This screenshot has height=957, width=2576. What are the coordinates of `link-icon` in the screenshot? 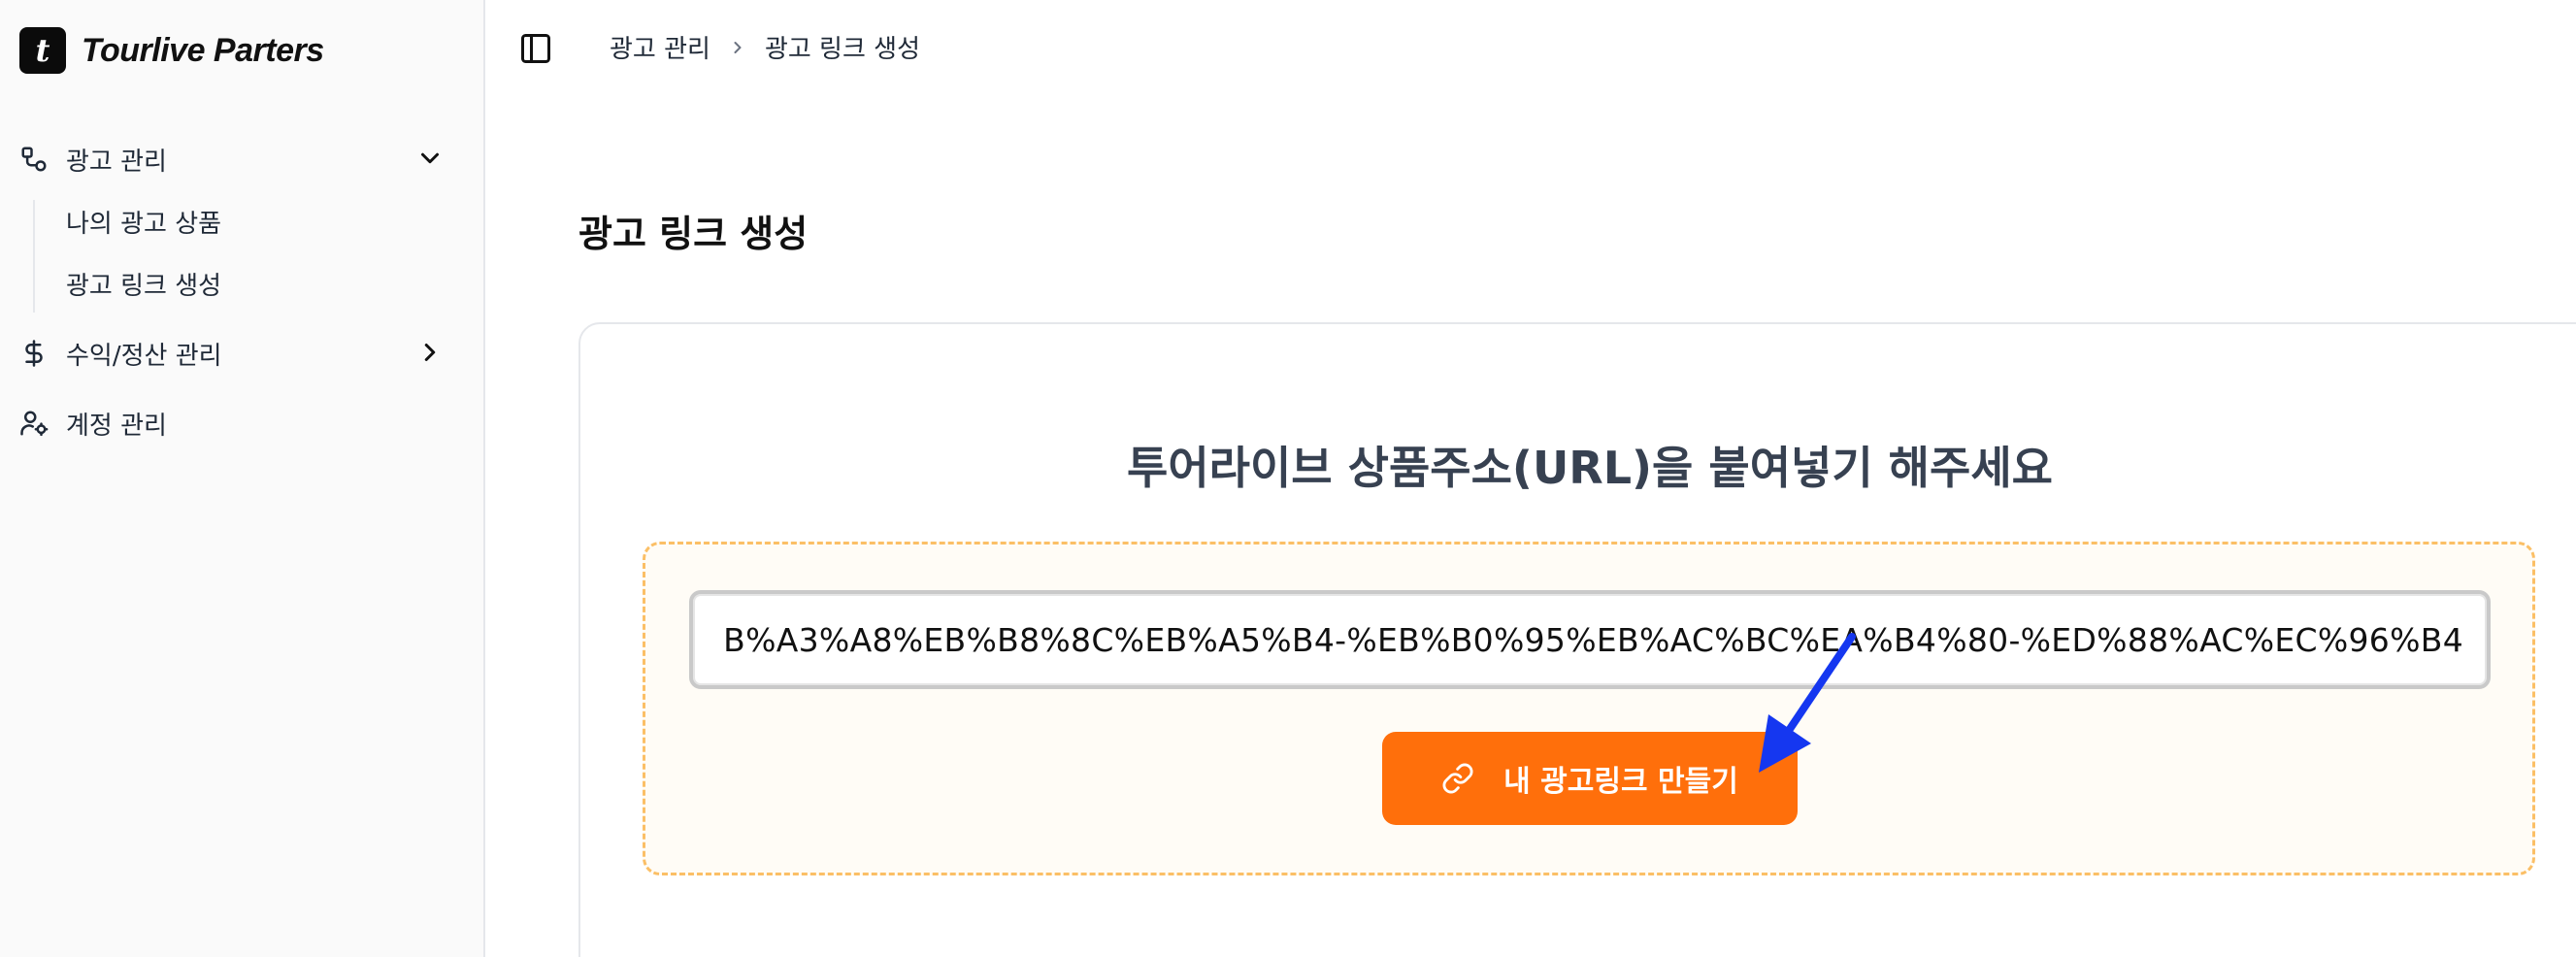 It's located at (1458, 778).